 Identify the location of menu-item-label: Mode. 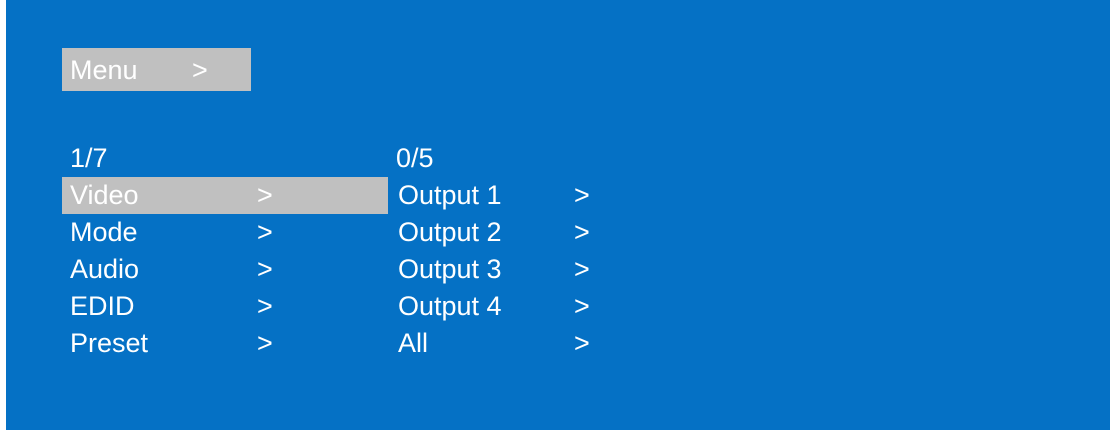
(104, 232).